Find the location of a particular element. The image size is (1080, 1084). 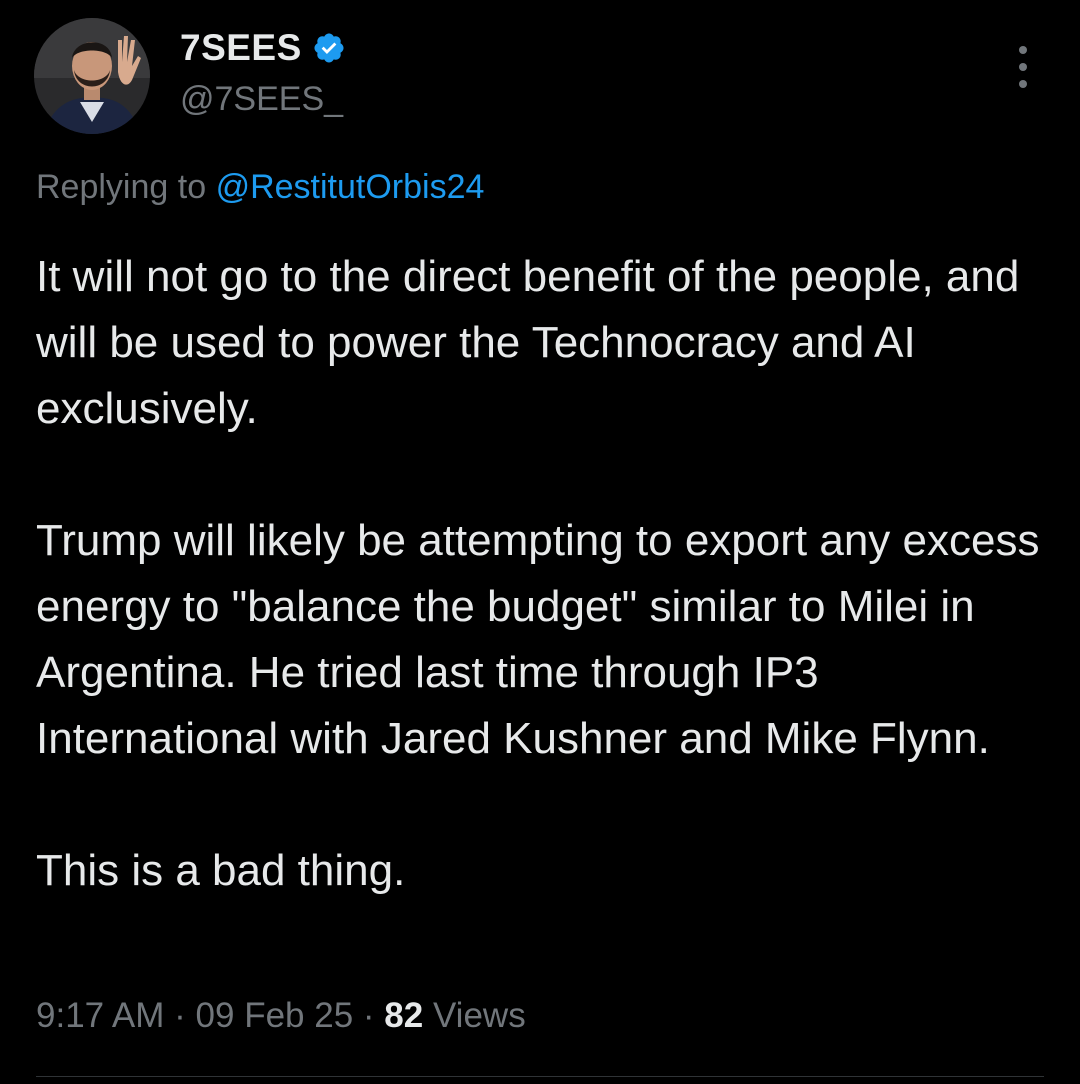

verified-badge-icon is located at coordinates (329, 48).